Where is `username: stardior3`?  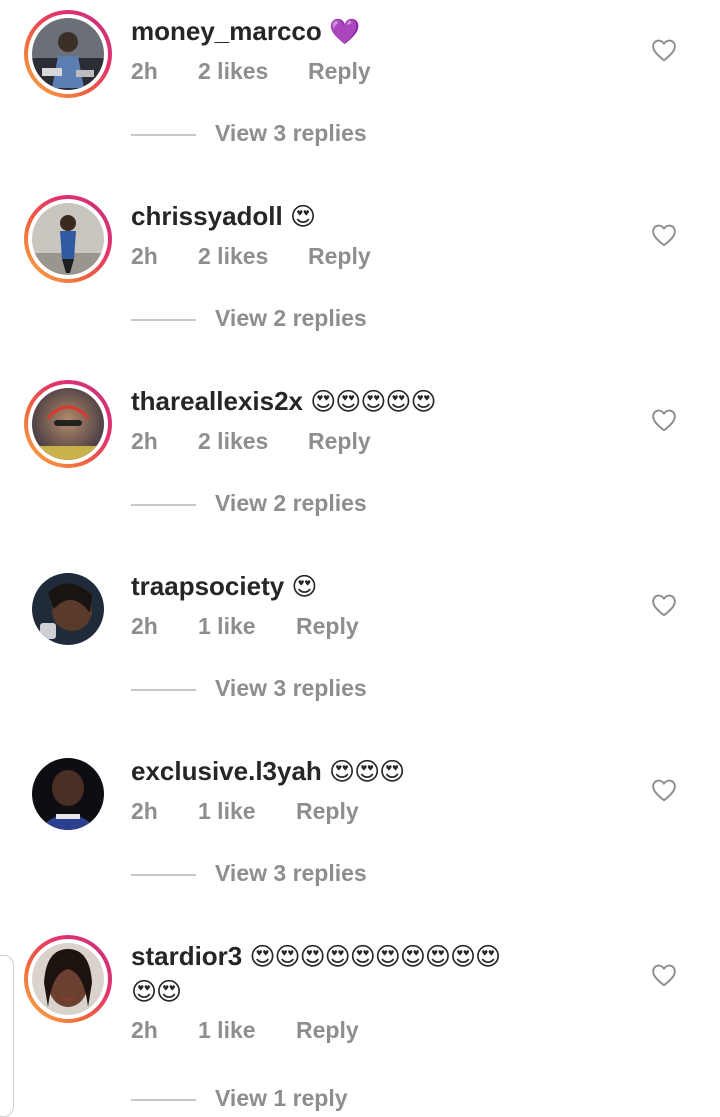 username: stardior3 is located at coordinates (186, 956).